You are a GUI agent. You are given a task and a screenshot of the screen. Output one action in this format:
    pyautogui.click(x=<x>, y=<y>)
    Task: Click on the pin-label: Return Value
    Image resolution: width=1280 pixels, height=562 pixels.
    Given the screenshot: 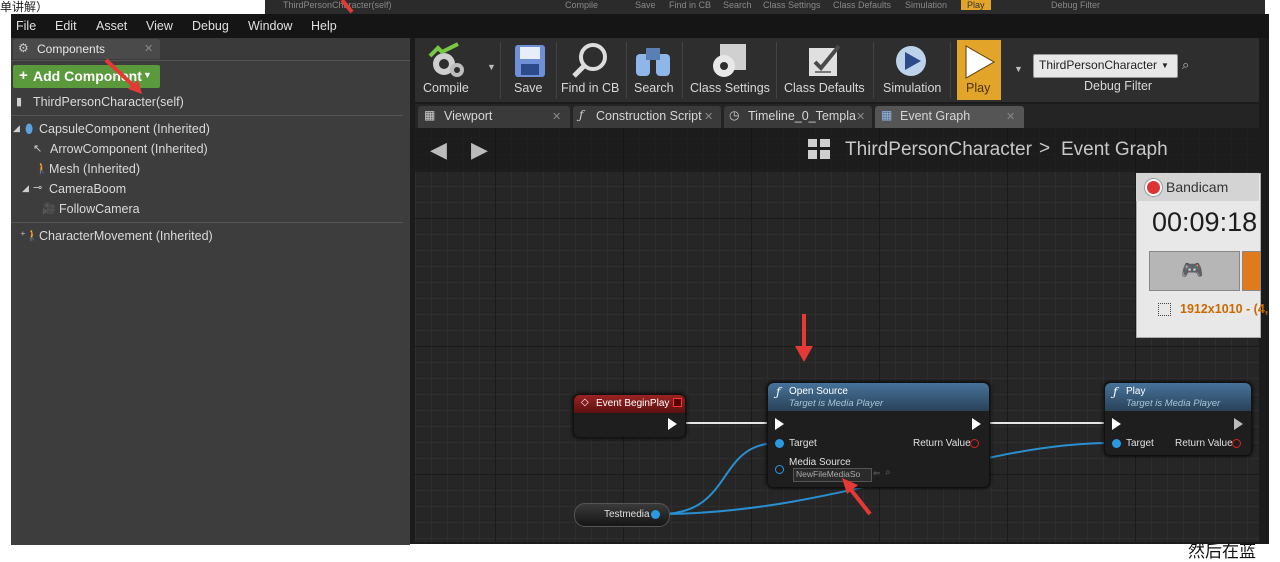 What is the action you would take?
    pyautogui.click(x=942, y=443)
    